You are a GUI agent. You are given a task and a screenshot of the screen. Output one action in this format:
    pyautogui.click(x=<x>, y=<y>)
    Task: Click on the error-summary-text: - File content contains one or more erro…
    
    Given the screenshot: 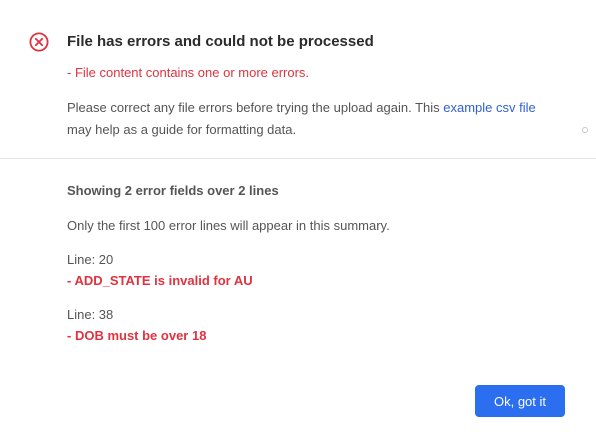 What is the action you would take?
    pyautogui.click(x=188, y=72)
    